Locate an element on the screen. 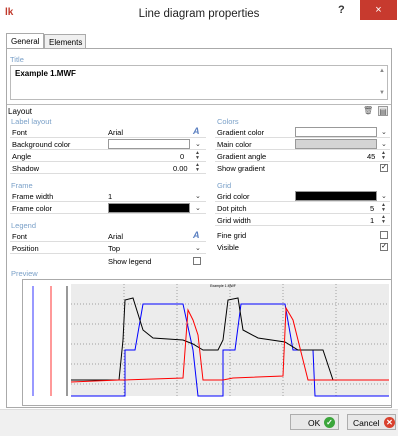 The width and height of the screenshot is (398, 436). chart-title: Example 1.MWF is located at coordinates (223, 286).